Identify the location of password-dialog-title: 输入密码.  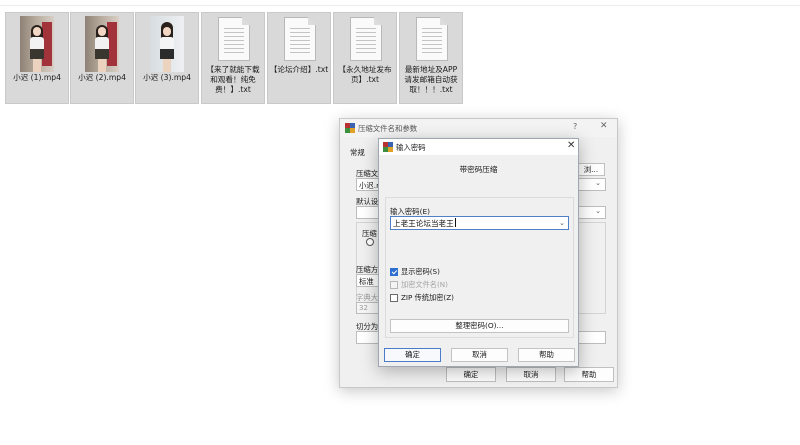
(411, 147).